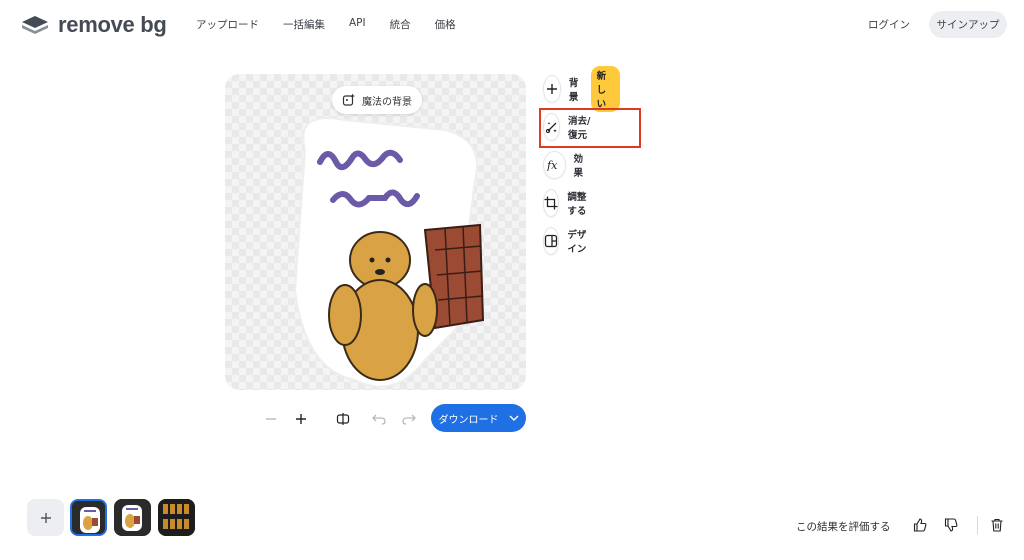 The height and width of the screenshot is (560, 1024). I want to click on redo-button, so click(409, 419).